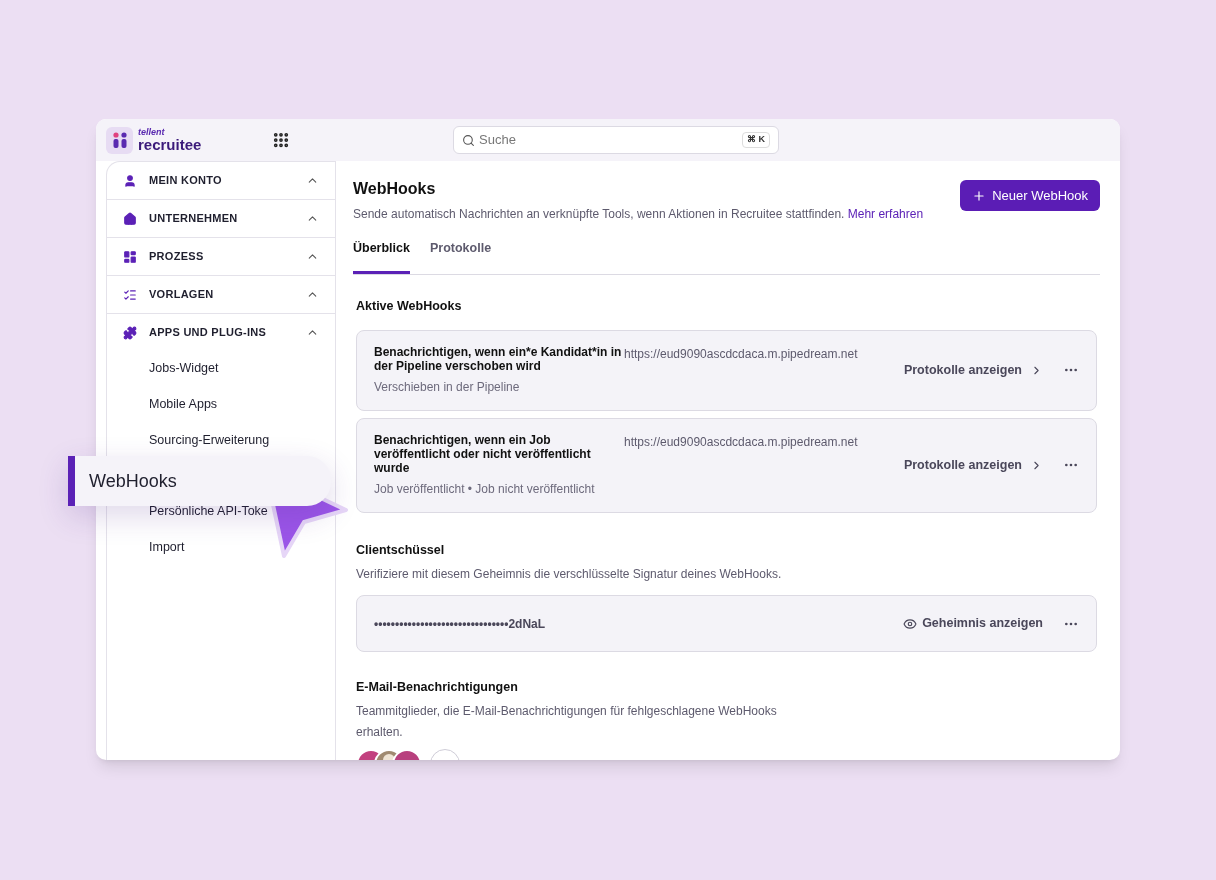 The image size is (1216, 880). I want to click on sidebar-section: VORLAGEN, so click(221, 294).